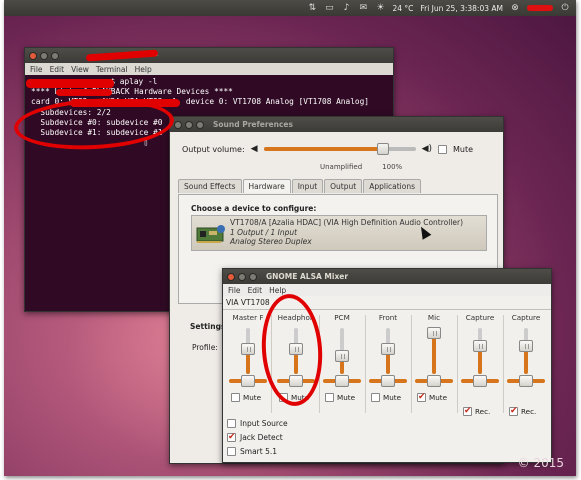 This screenshot has height=480, width=581. What do you see at coordinates (213, 149) in the screenshot?
I see `output-volume-label: Output volume:` at bounding box center [213, 149].